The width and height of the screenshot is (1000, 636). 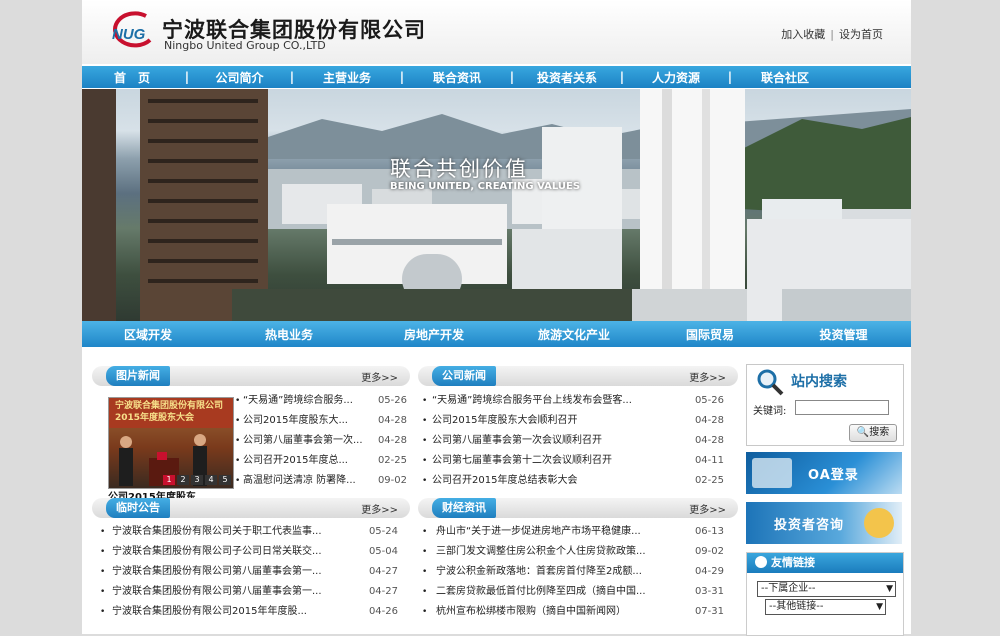 I want to click on photo-pager: 1 2 3 4 5, so click(x=197, y=480).